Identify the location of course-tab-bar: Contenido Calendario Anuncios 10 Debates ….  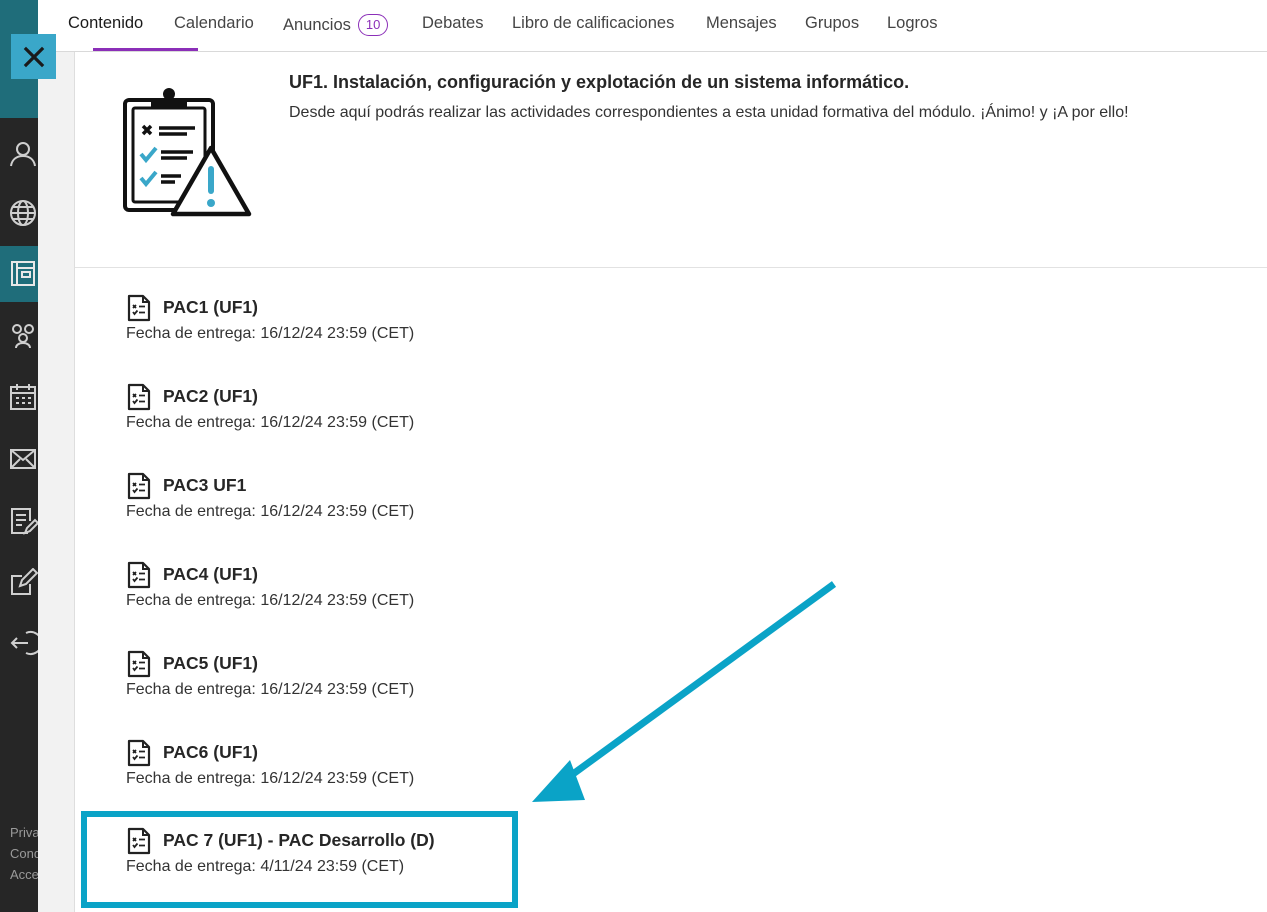
(652, 26).